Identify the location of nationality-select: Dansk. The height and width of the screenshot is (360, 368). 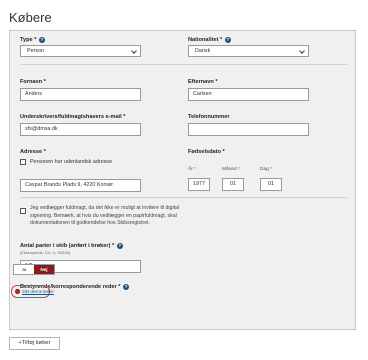
(248, 51).